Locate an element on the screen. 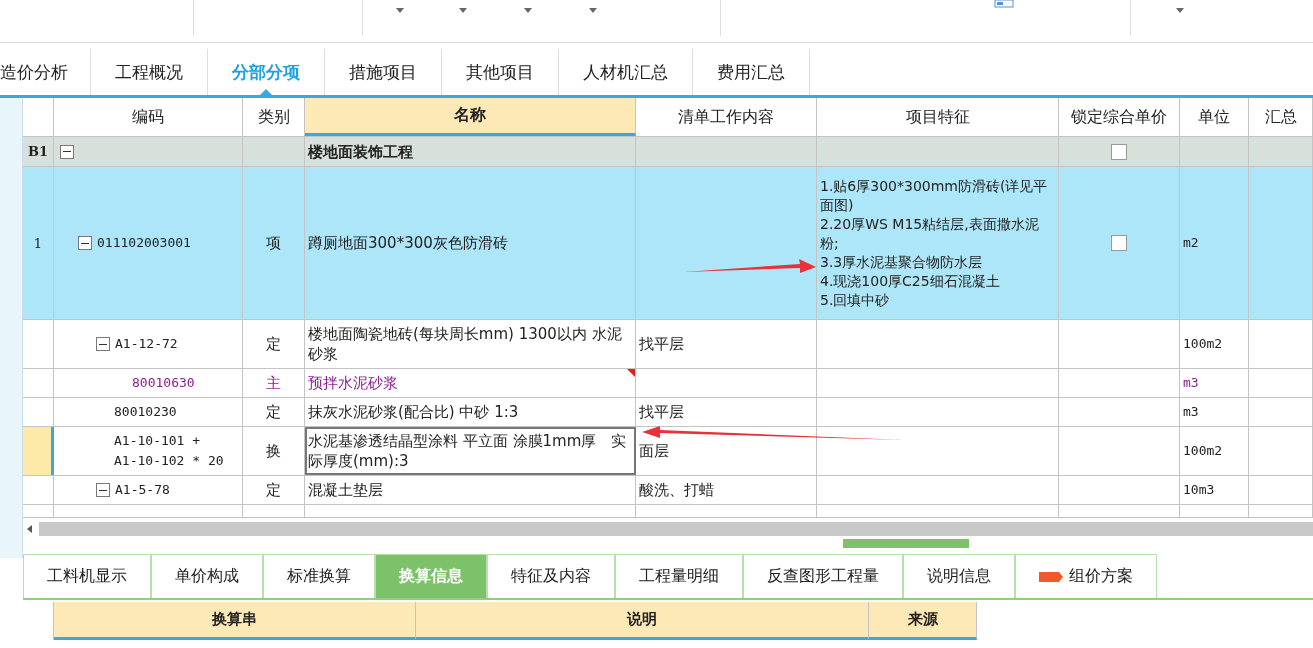 Image resolution: width=1313 pixels, height=648 pixels. main-tab: 措施项目 is located at coordinates (383, 72).